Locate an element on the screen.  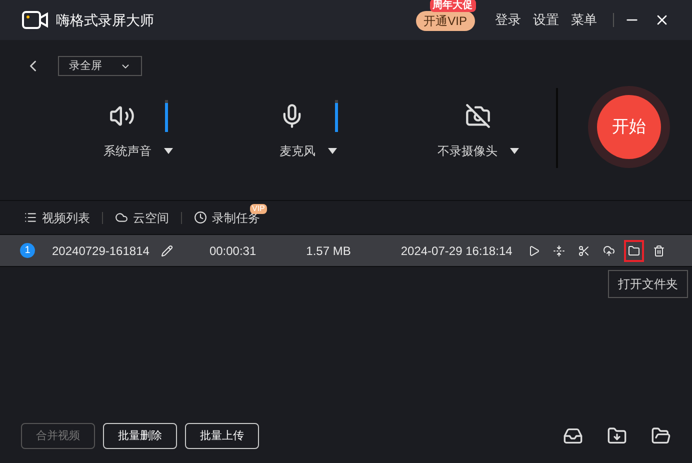
inbox-icon is located at coordinates (573, 436).